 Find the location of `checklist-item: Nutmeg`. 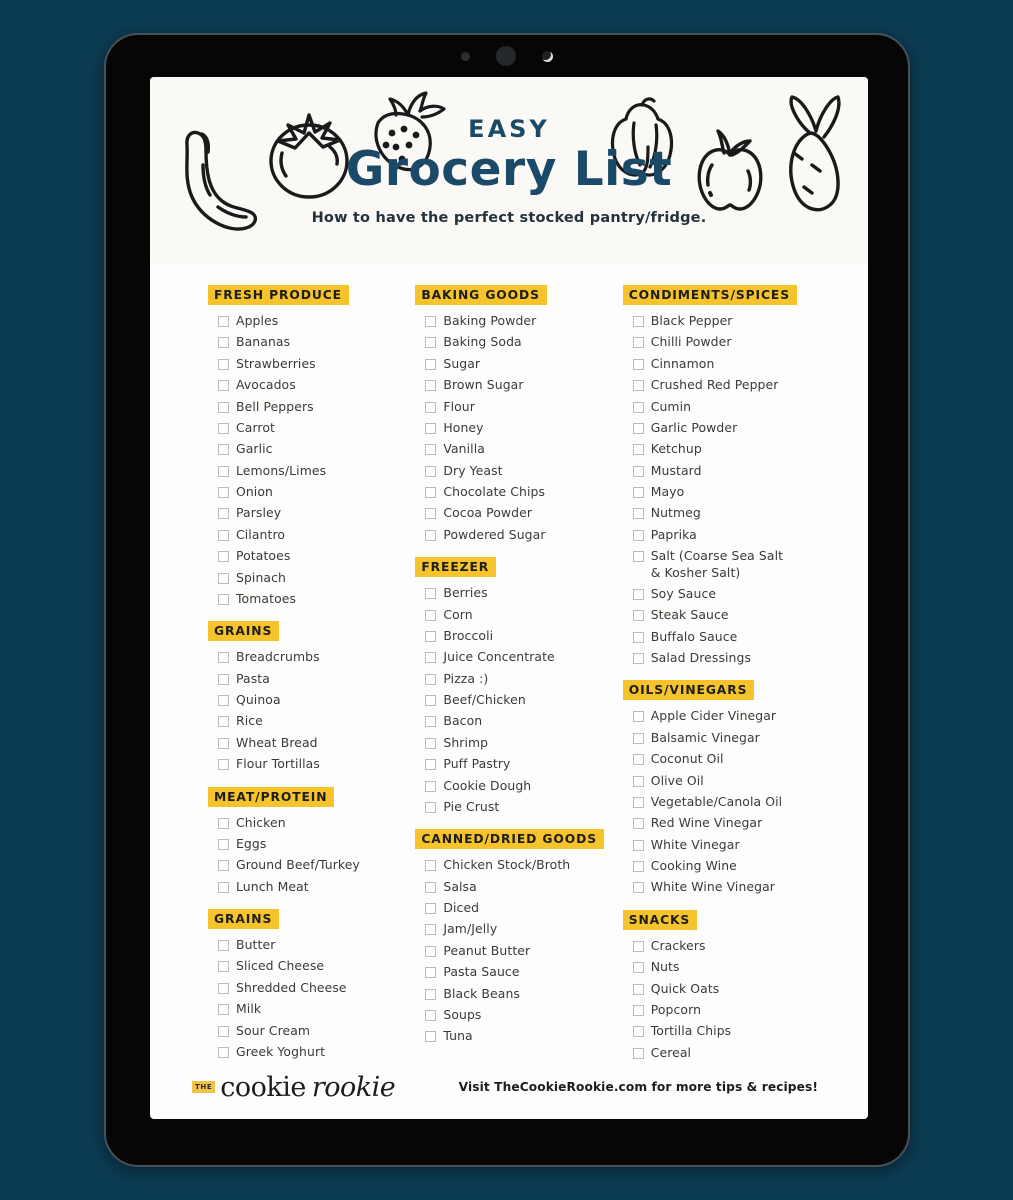

checklist-item: Nutmeg is located at coordinates (743, 513).